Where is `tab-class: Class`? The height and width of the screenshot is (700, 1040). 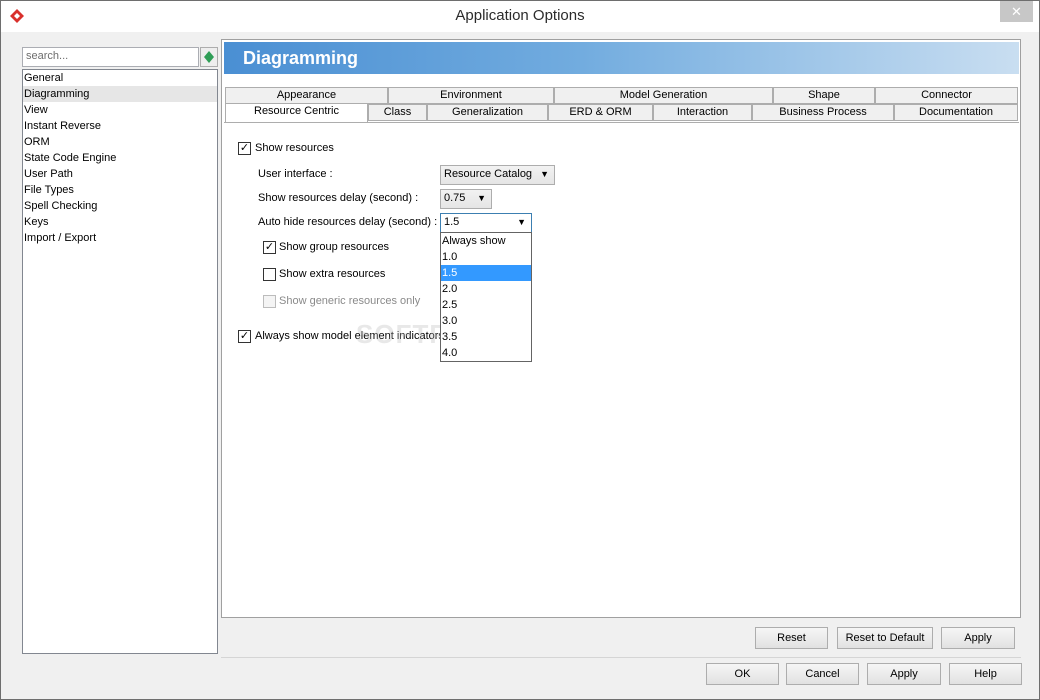
tab-class: Class is located at coordinates (397, 112).